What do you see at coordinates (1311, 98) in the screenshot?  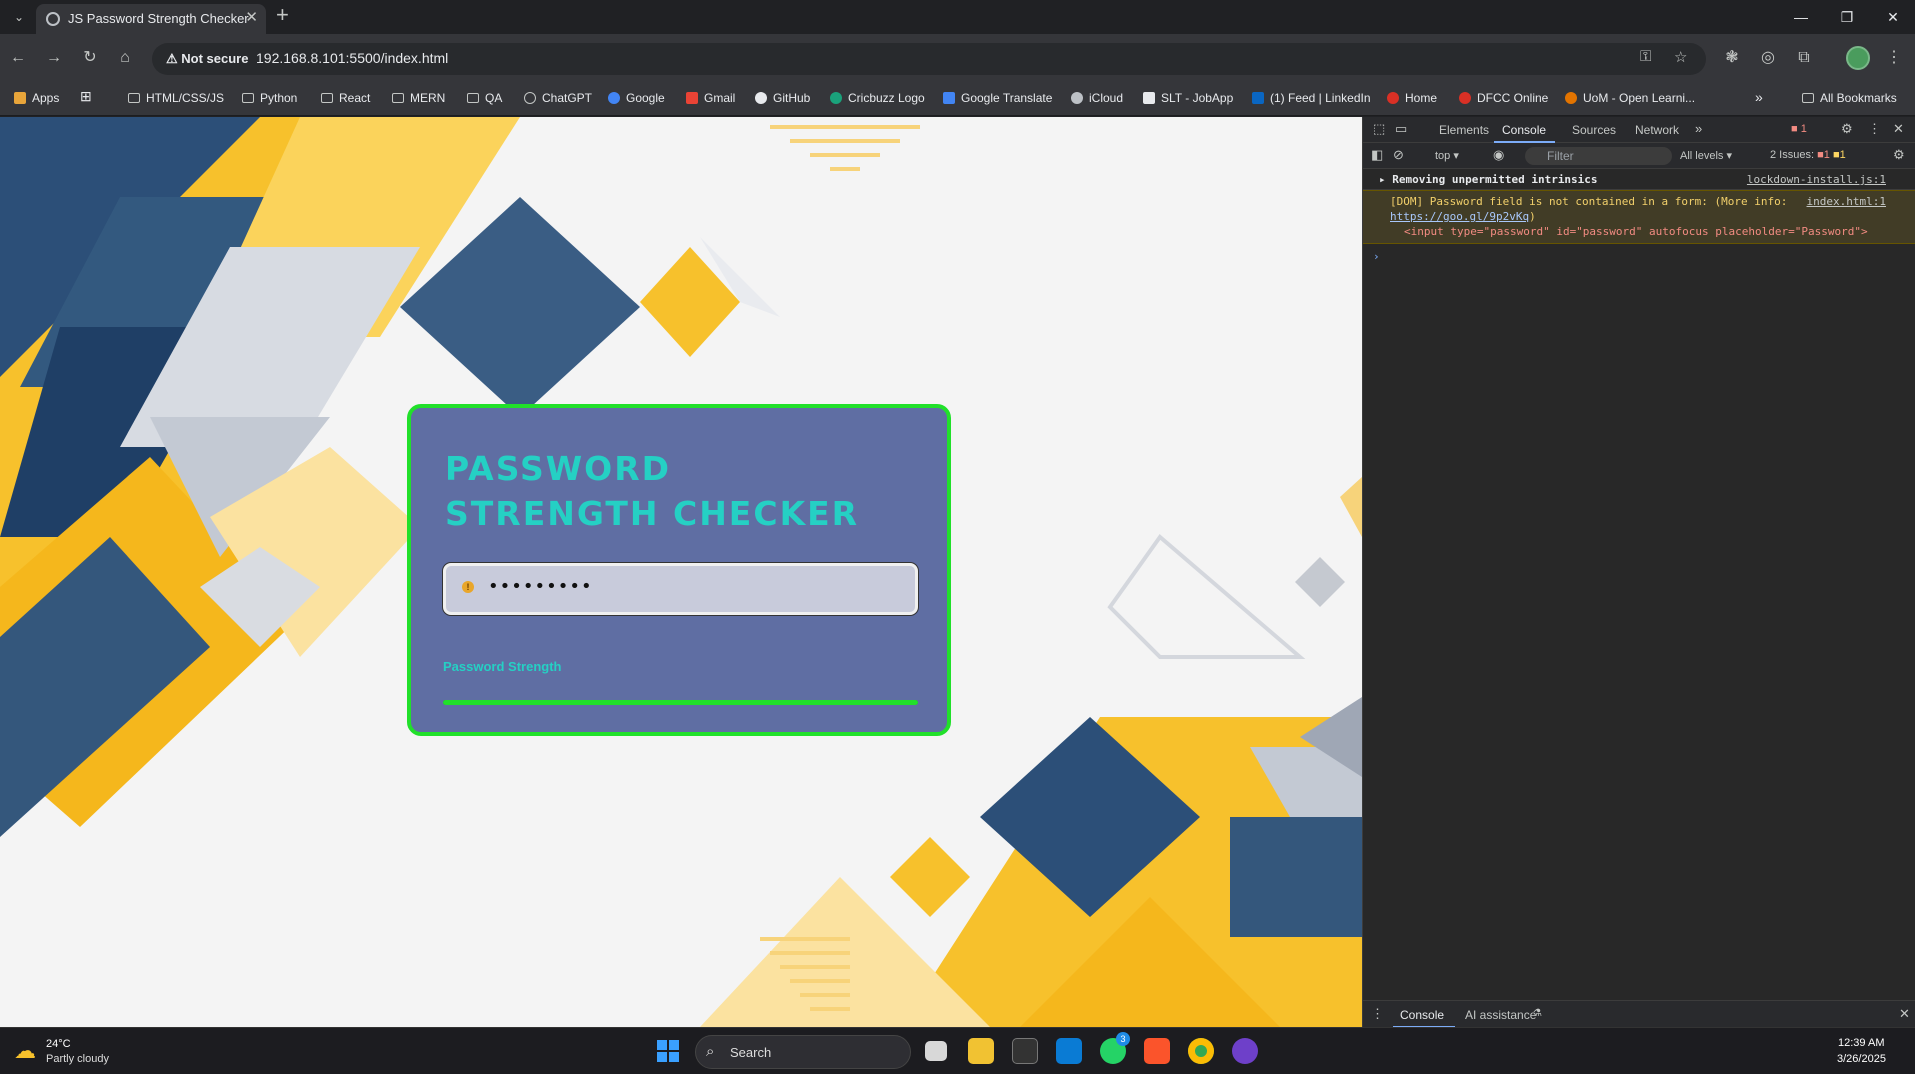 I see `bookmark-linkedin: (1) Feed | LinkedIn` at bounding box center [1311, 98].